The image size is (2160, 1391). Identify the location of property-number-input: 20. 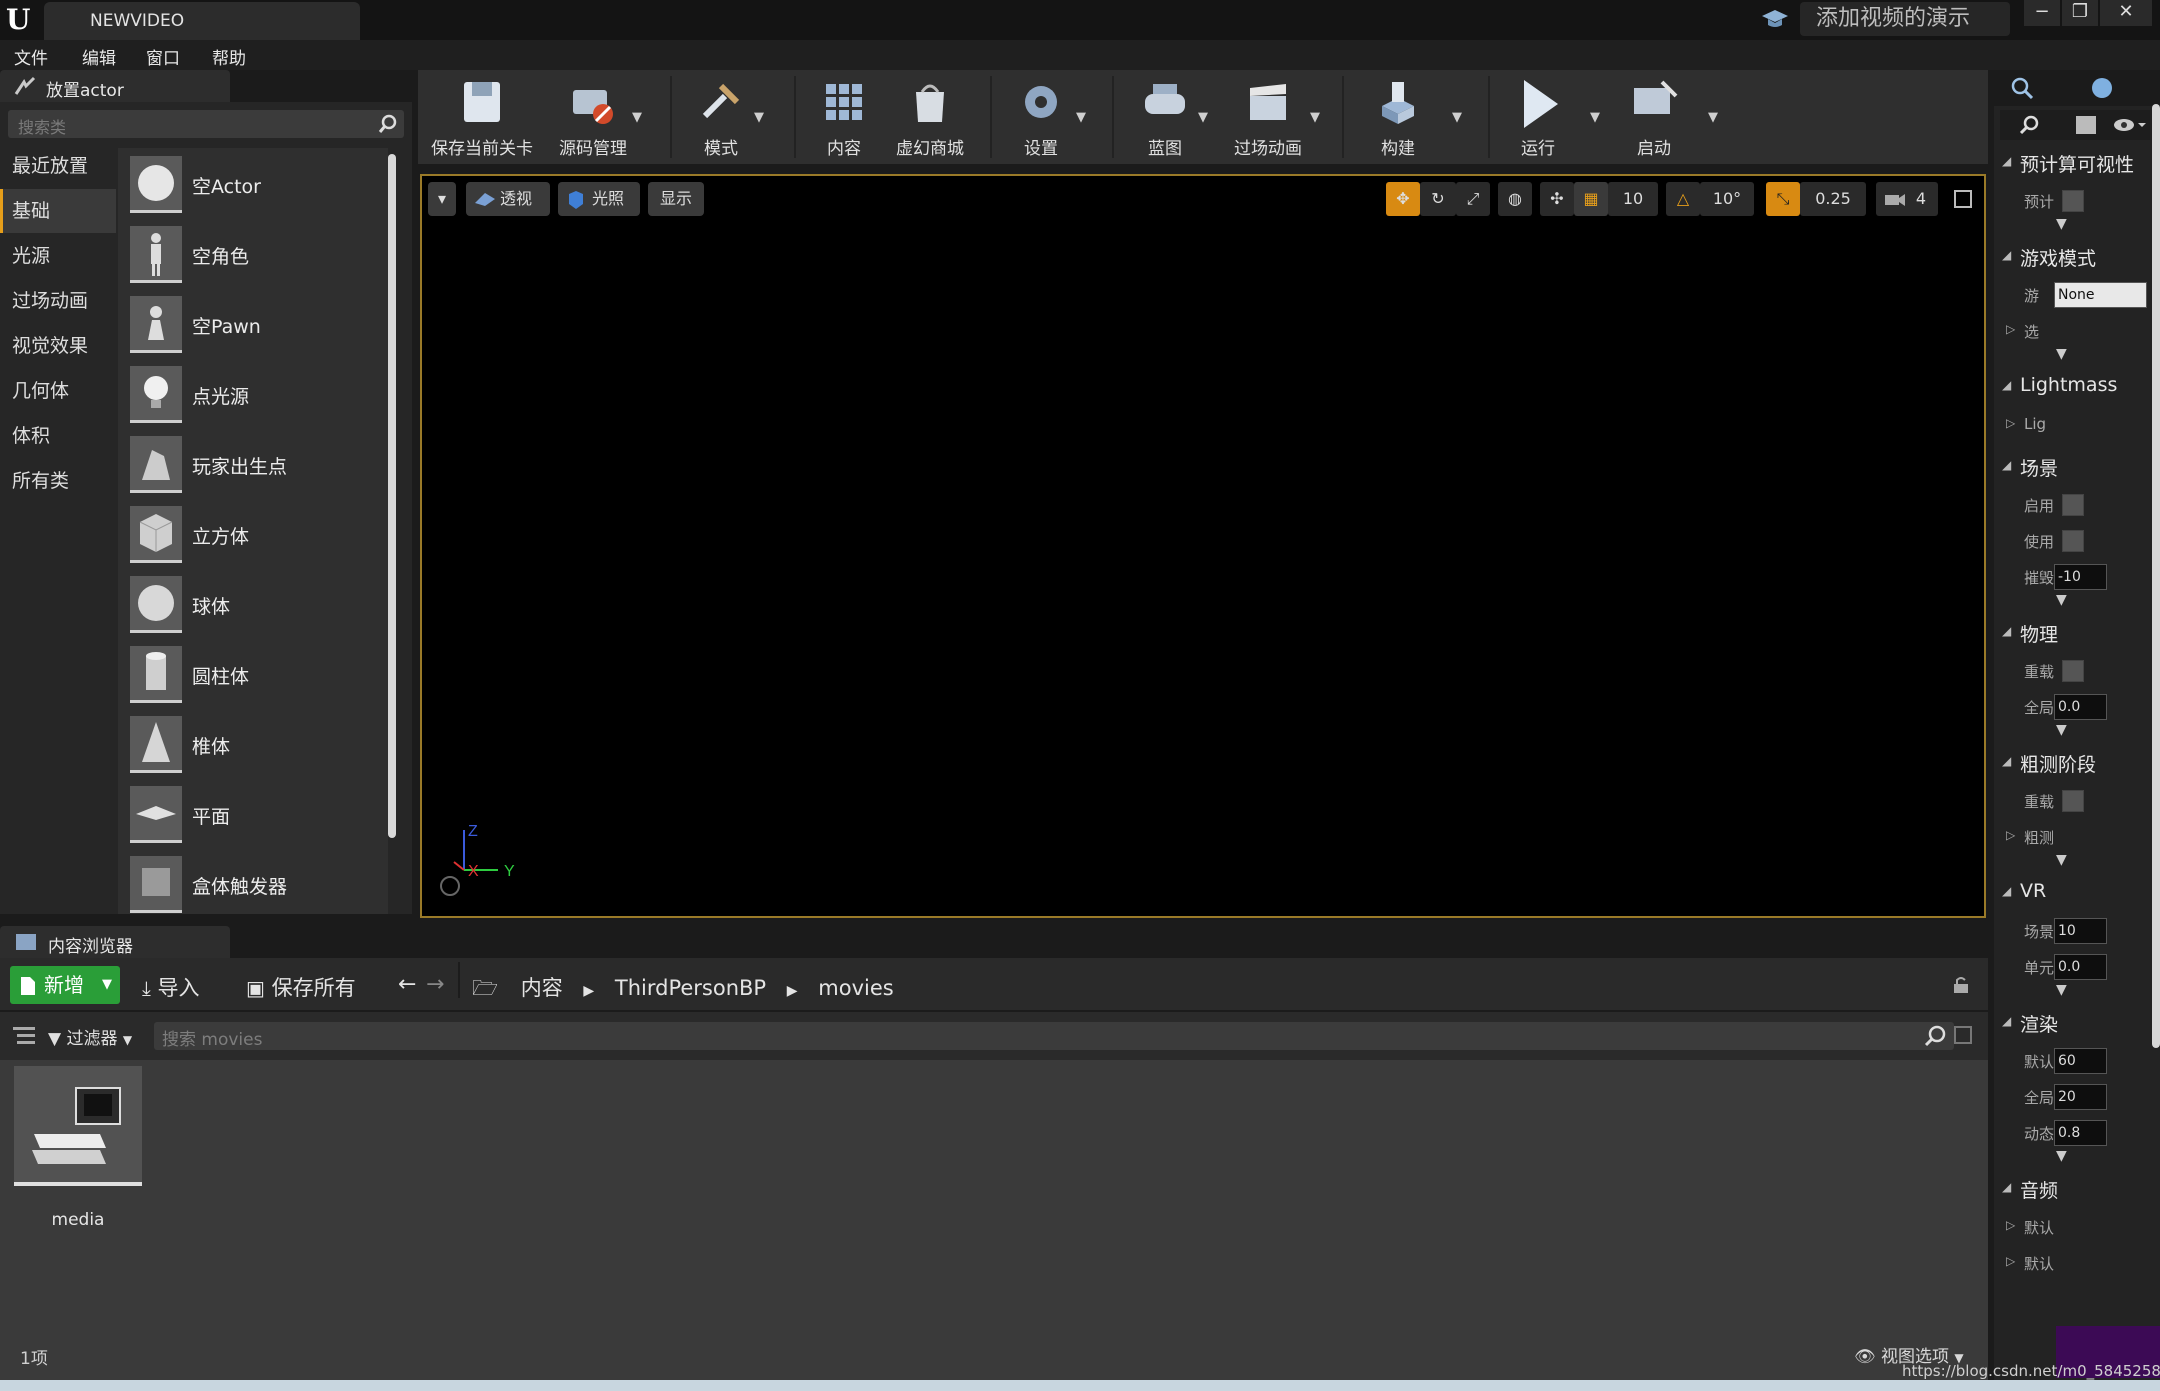
(2080, 1097).